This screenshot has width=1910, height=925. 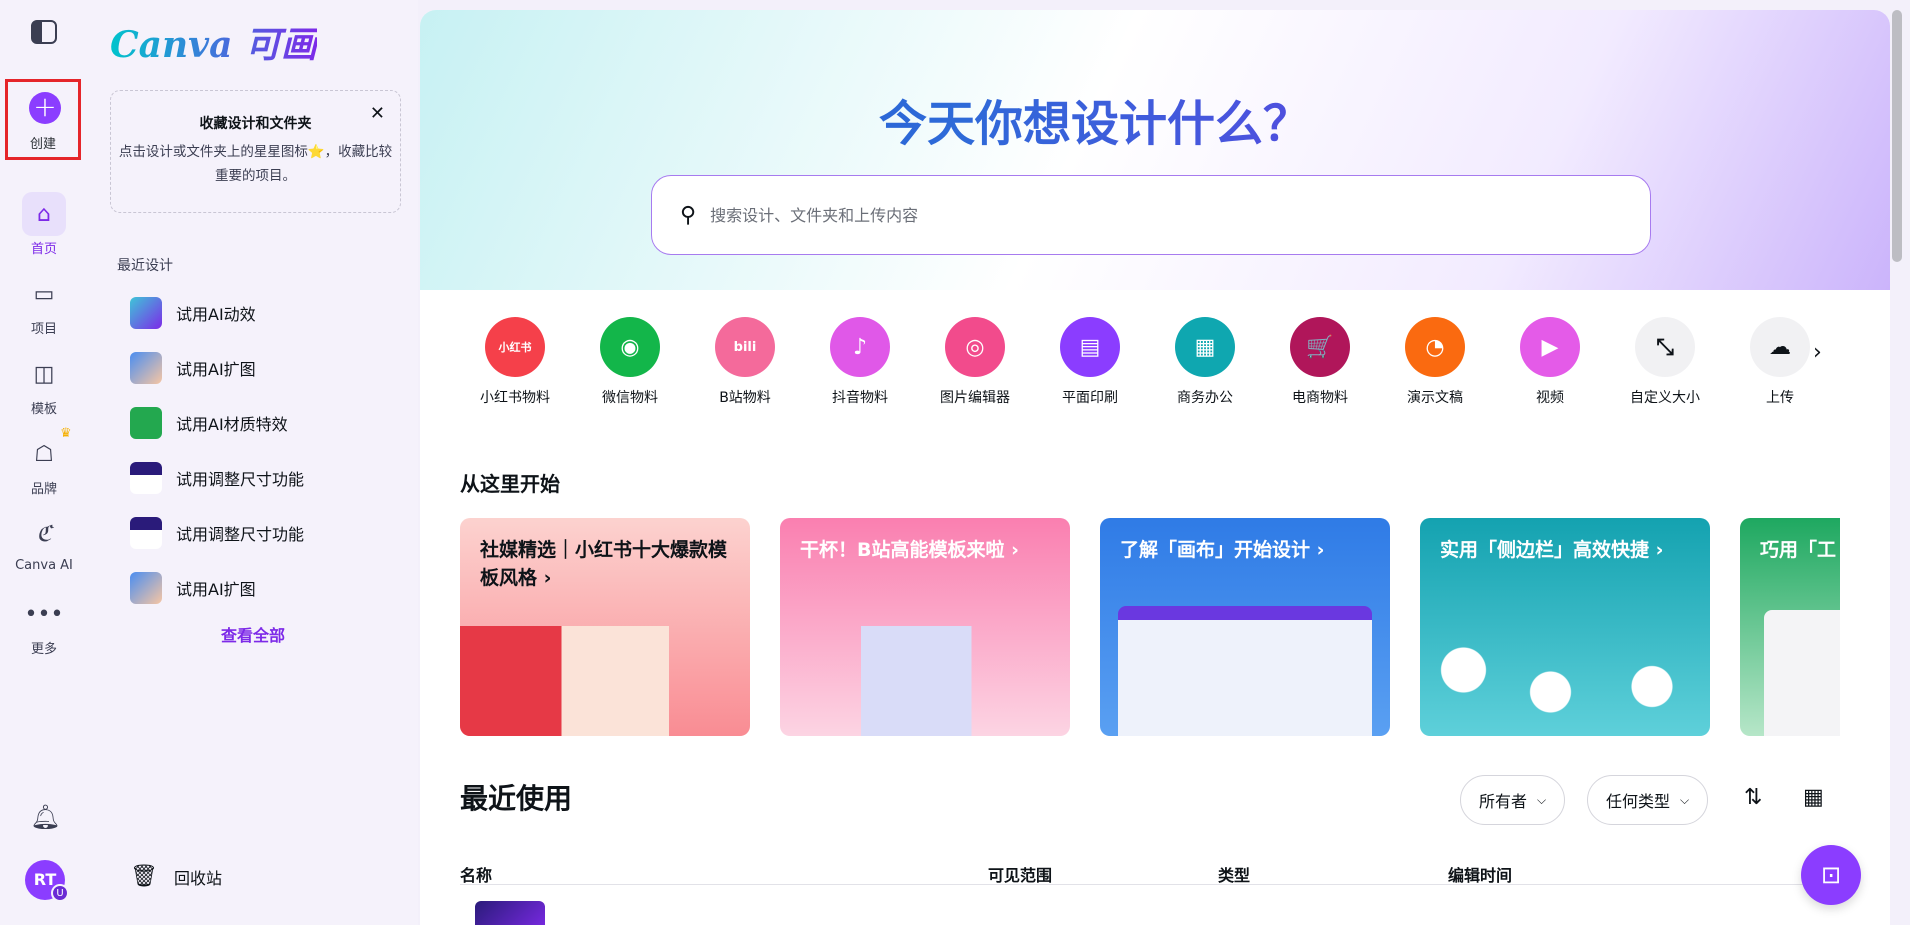 I want to click on search-bar: ⚲, so click(x=1151, y=215).